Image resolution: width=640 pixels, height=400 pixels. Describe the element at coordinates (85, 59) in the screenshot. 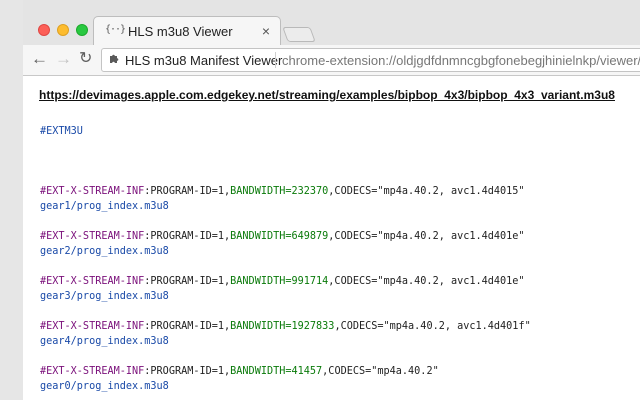

I see `reload-button: ↻` at that location.